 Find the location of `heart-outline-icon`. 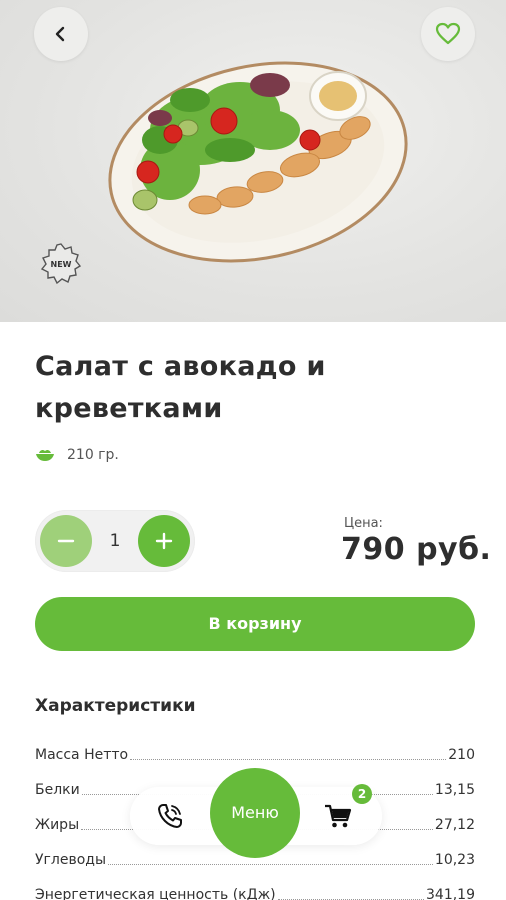

heart-outline-icon is located at coordinates (448, 33).